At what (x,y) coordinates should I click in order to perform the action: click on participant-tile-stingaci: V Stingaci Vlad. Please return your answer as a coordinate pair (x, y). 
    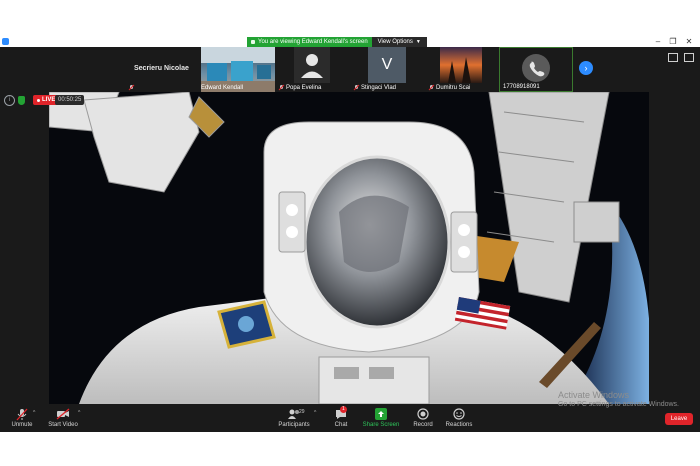
    Looking at the image, I should click on (388, 69).